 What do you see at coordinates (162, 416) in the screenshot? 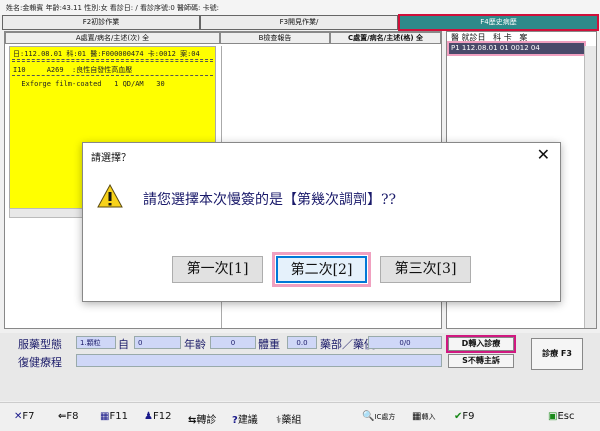
I see `f12-label: F12` at bounding box center [162, 416].